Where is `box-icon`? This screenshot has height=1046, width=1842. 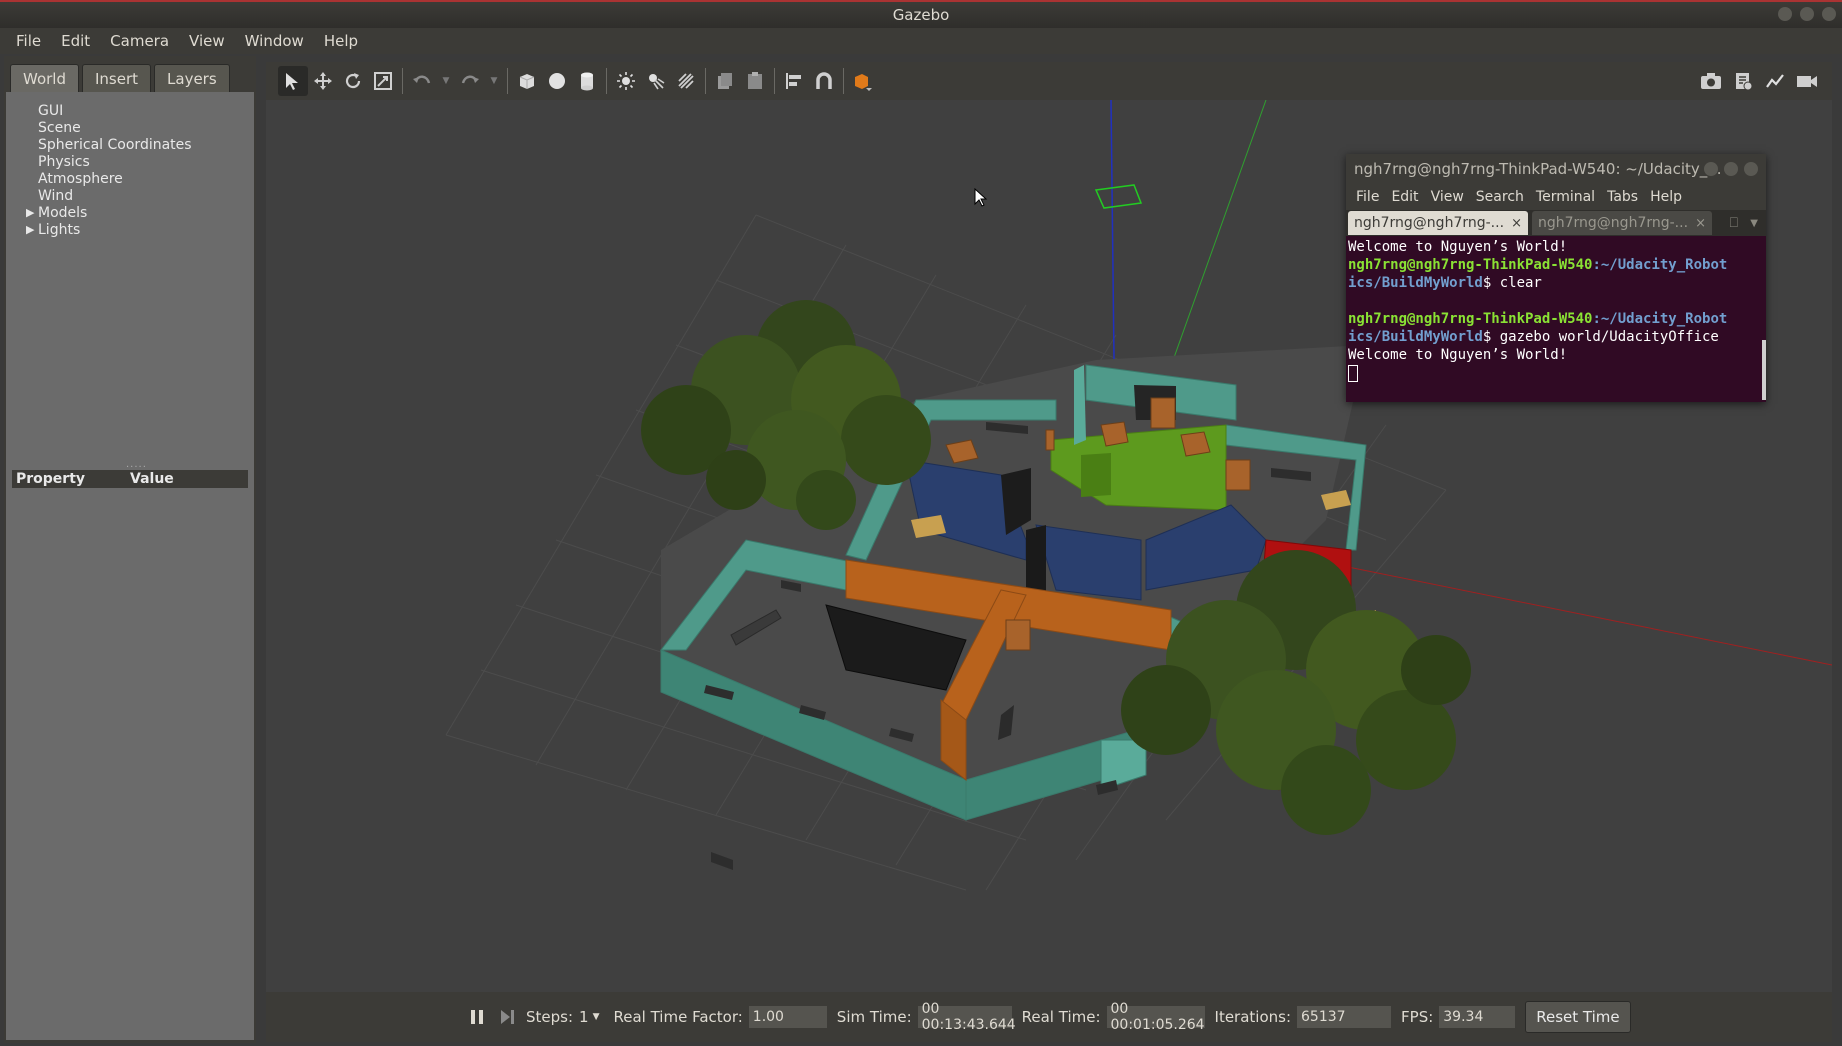 box-icon is located at coordinates (527, 81).